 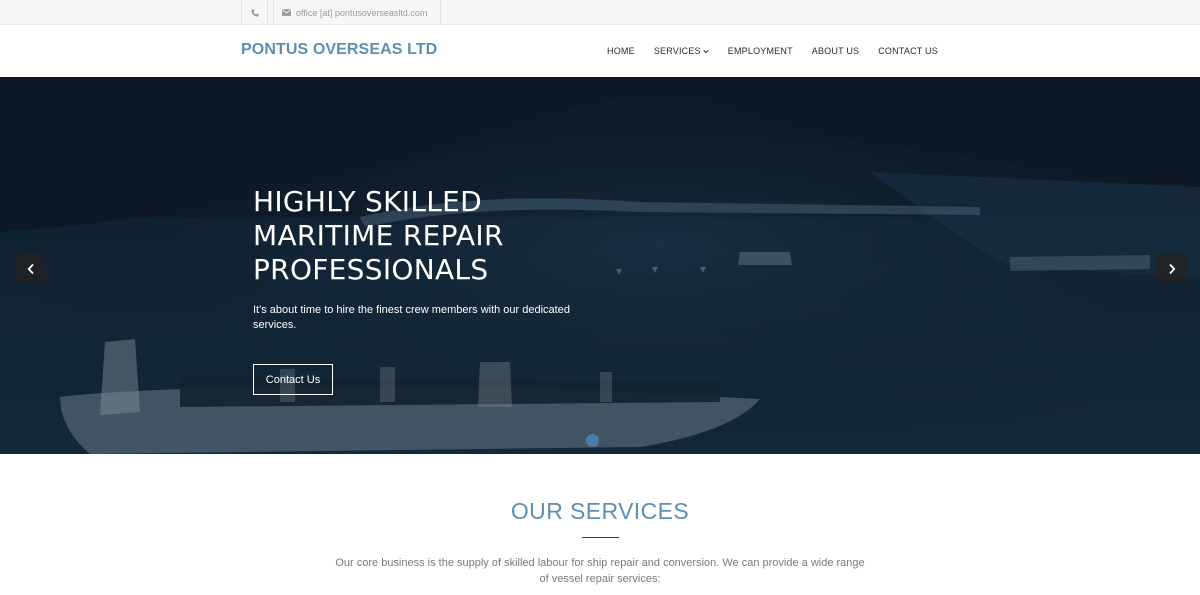 What do you see at coordinates (600, 537) in the screenshot?
I see `heading-divider` at bounding box center [600, 537].